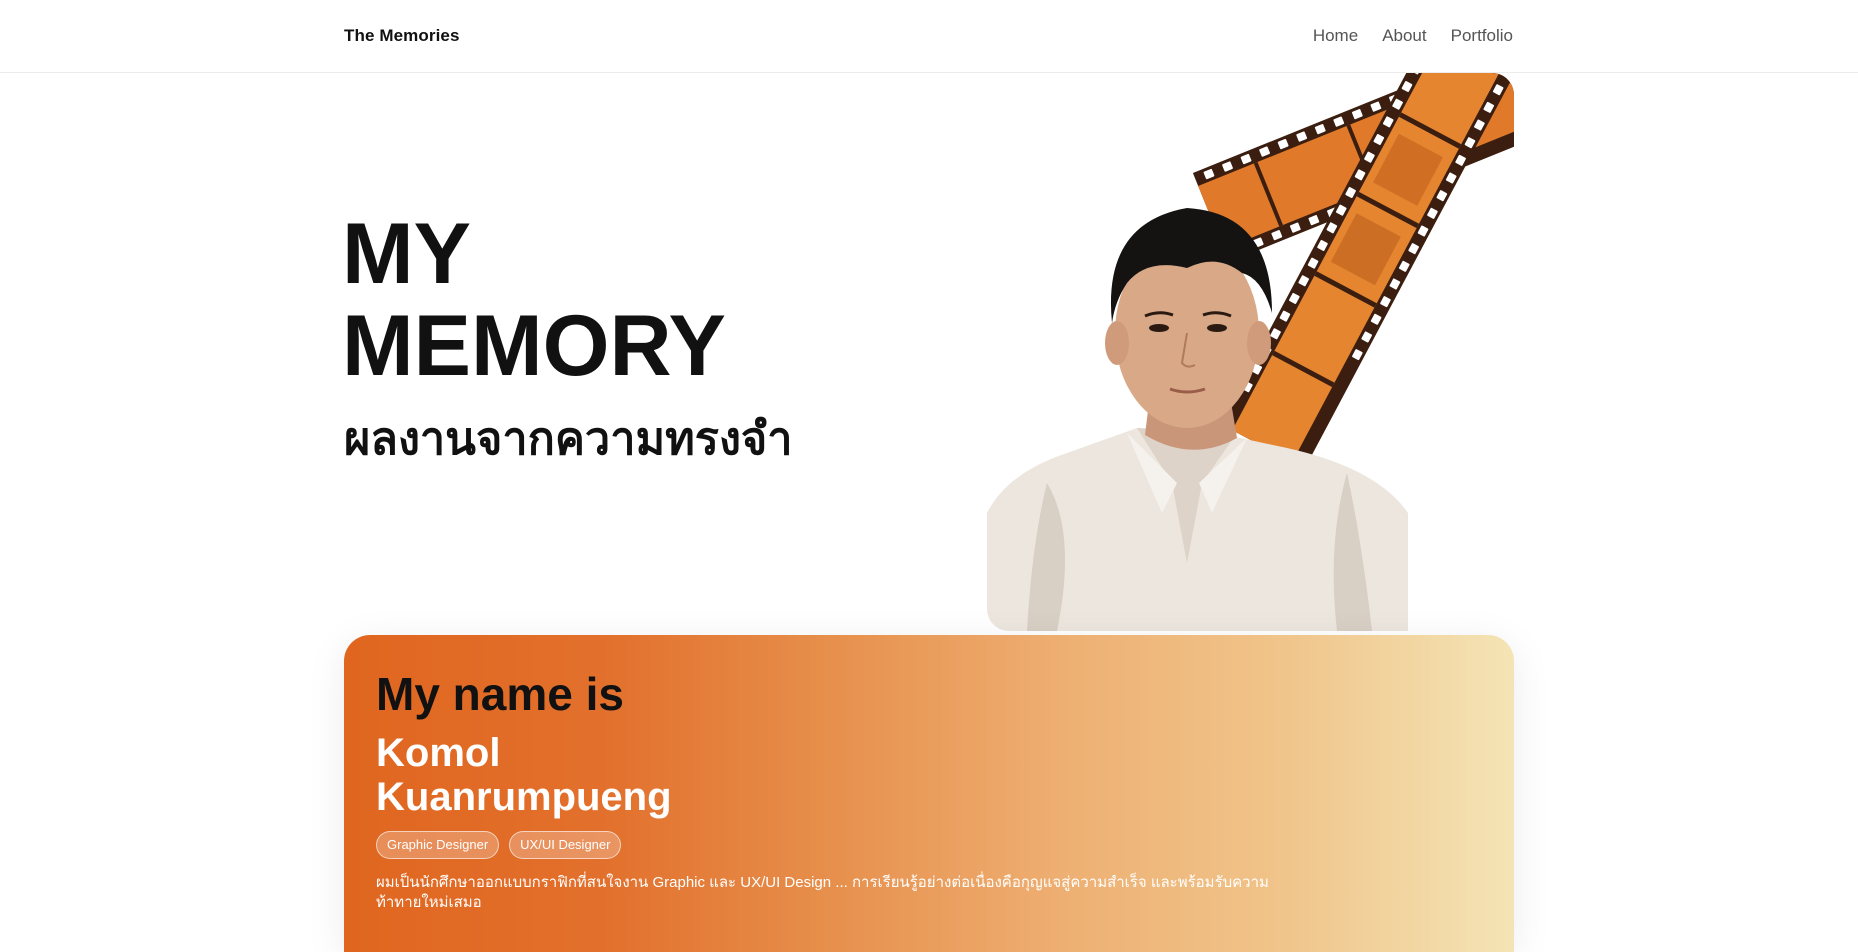 Image resolution: width=1858 pixels, height=952 pixels. Describe the element at coordinates (438, 845) in the screenshot. I see `tag-graphic-designer: Graphic Designer` at that location.